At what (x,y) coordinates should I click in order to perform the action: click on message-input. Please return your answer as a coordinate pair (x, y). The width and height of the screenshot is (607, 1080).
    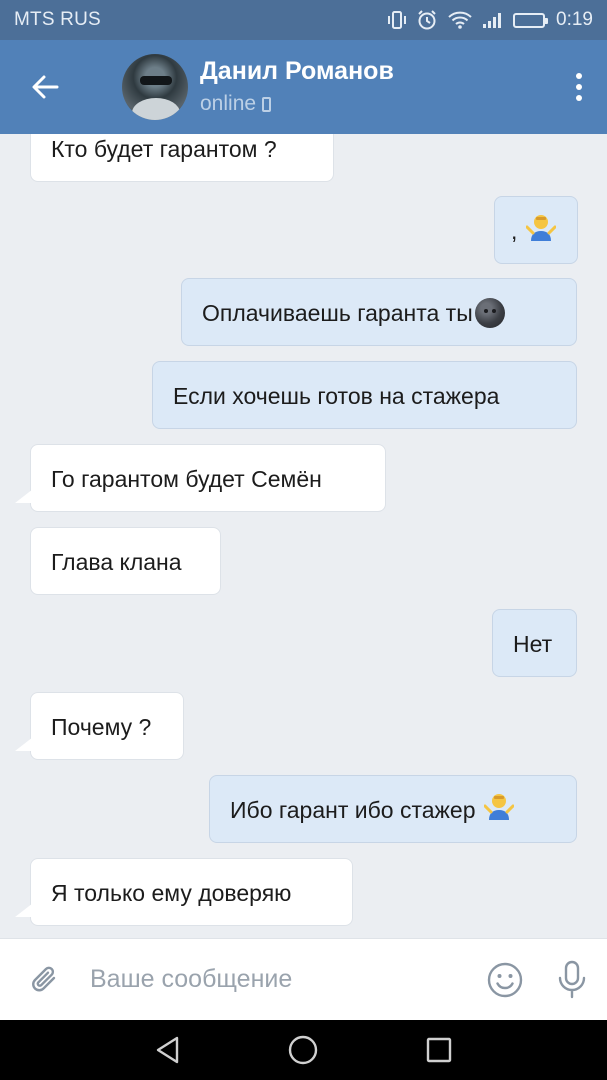
    Looking at the image, I should click on (279, 979).